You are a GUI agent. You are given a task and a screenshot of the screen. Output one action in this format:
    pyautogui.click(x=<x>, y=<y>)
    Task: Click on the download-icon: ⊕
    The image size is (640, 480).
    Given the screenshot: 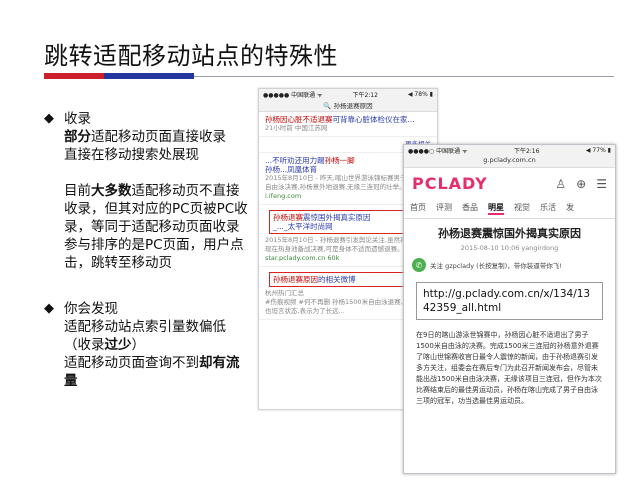 What is the action you would take?
    pyautogui.click(x=581, y=184)
    